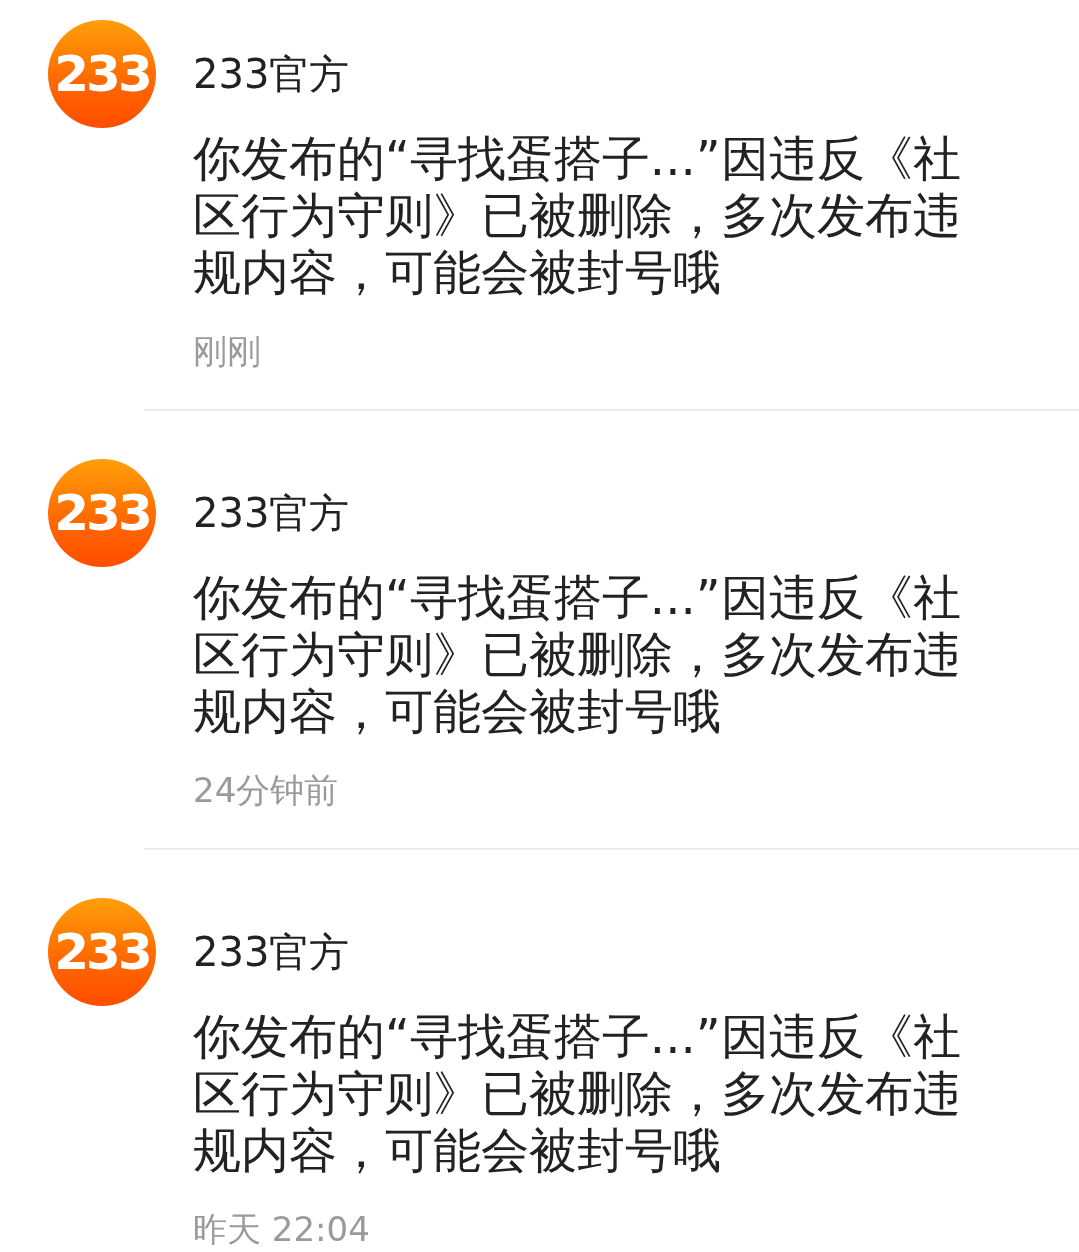 This screenshot has width=1079, height=1252. I want to click on message-time: 刚刚, so click(227, 351).